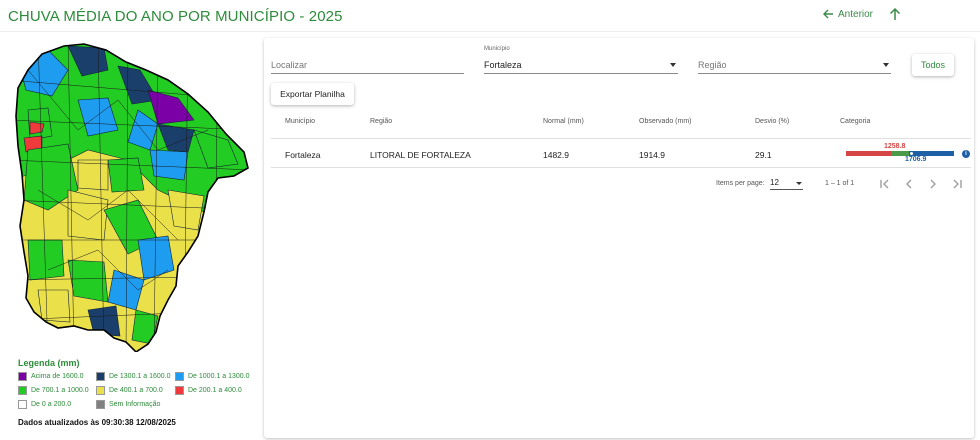 Image resolution: width=980 pixels, height=440 pixels. Describe the element at coordinates (381, 121) in the screenshot. I see `column-header-regiao: Região` at that location.